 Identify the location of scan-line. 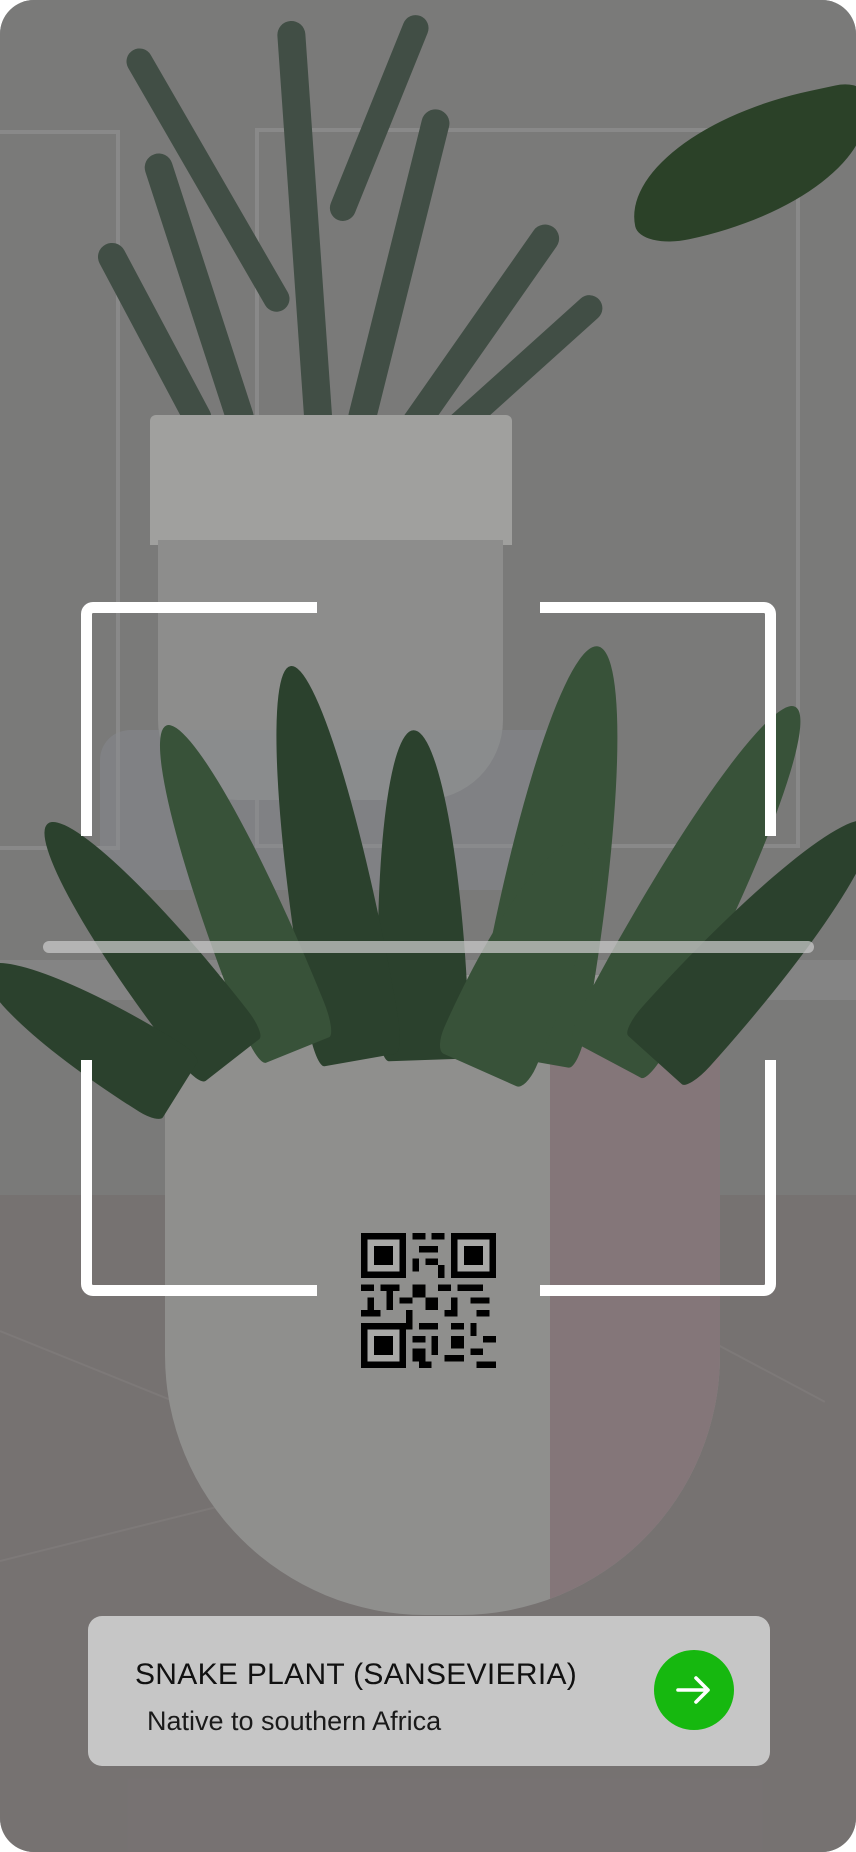
(428, 947).